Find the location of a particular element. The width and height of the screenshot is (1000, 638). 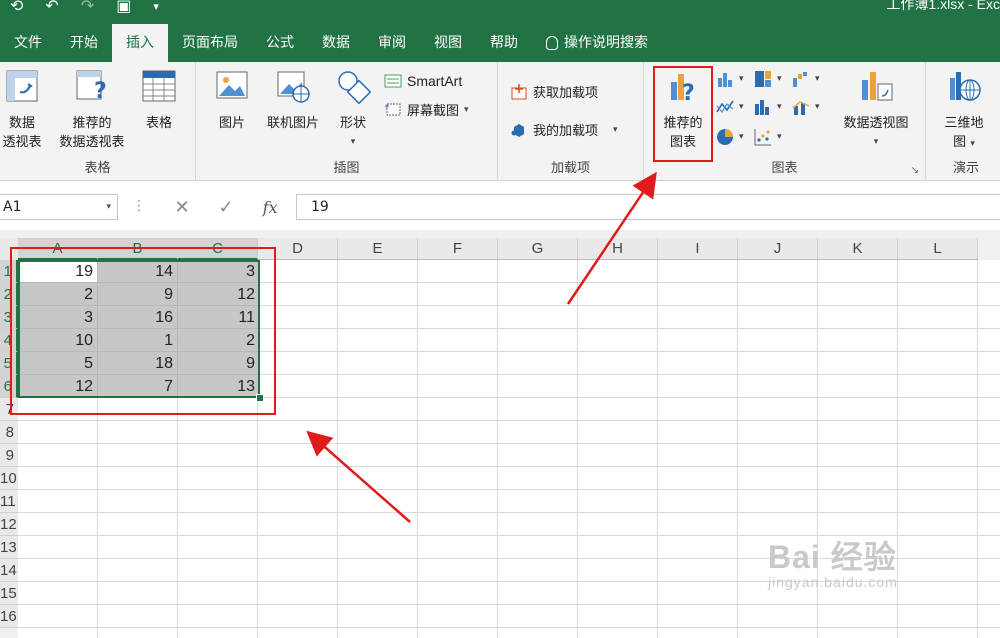

formula-input: 19 is located at coordinates (648, 207).